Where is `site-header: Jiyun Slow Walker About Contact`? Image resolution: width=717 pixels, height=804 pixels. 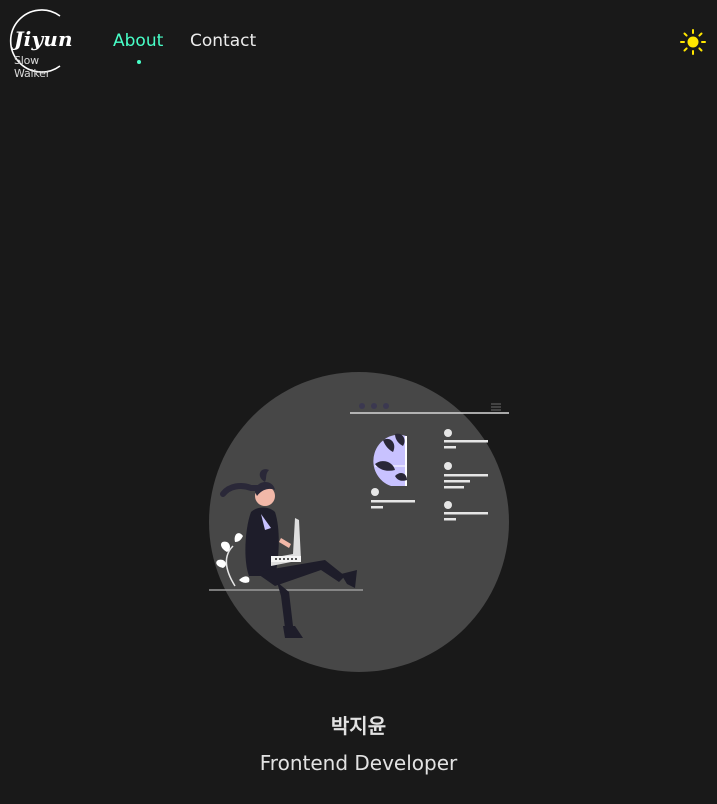 site-header: Jiyun Slow Walker About Contact is located at coordinates (358, 45).